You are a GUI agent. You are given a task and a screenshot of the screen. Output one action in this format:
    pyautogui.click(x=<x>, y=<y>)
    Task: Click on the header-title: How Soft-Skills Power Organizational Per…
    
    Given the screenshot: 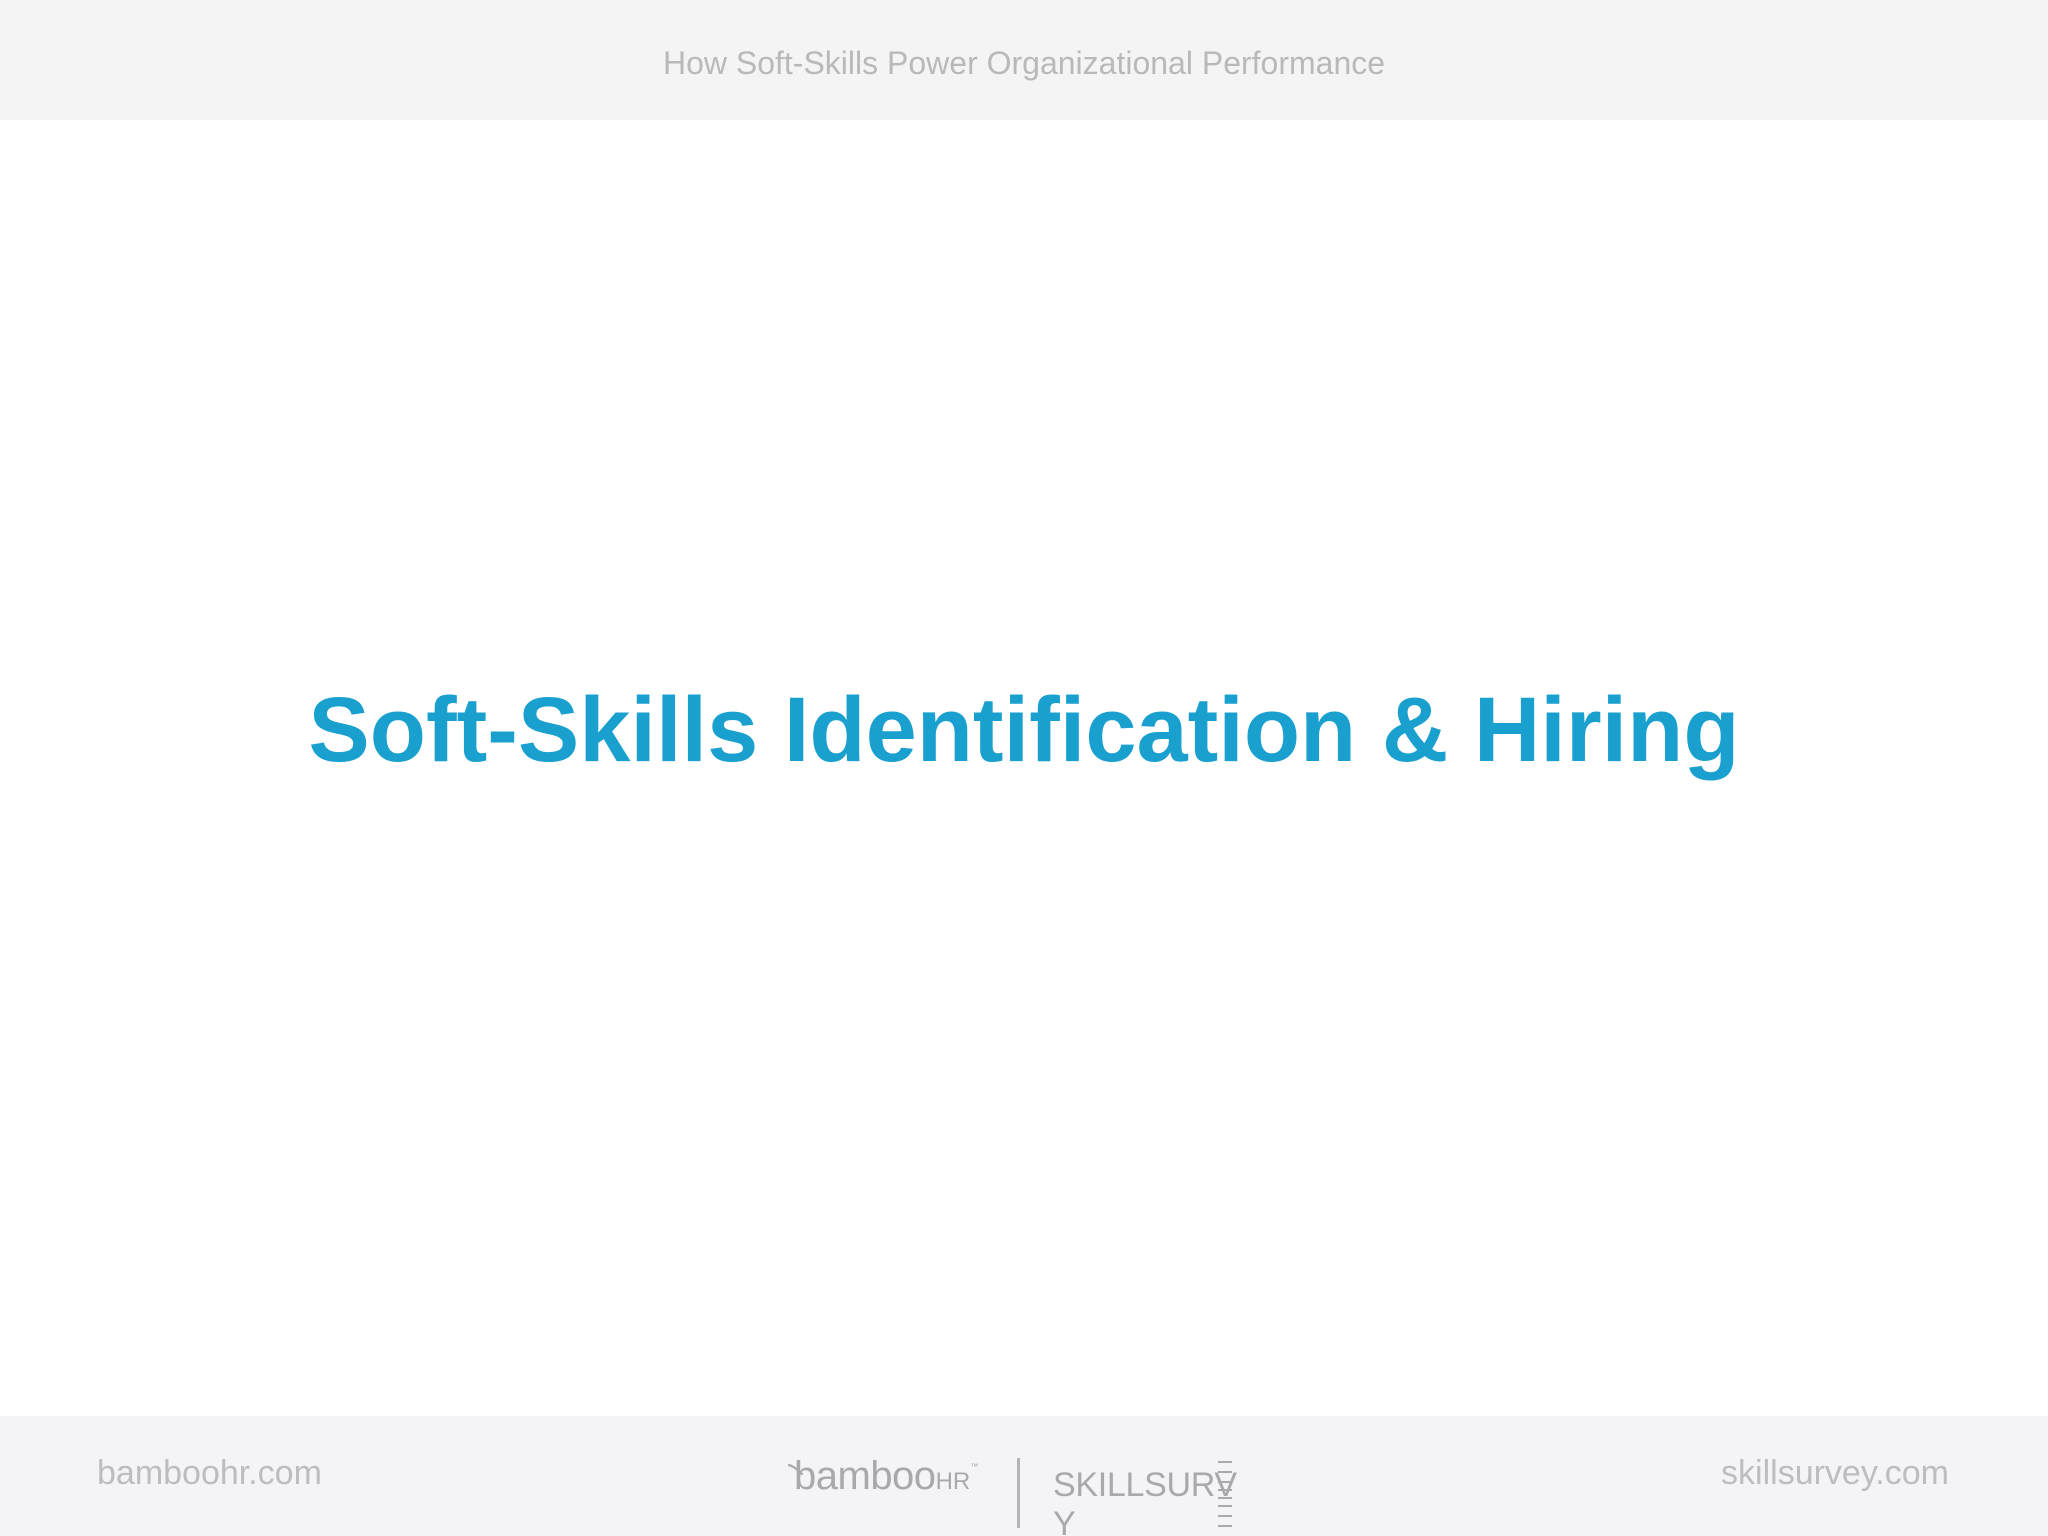 What is the action you would take?
    pyautogui.click(x=1024, y=62)
    